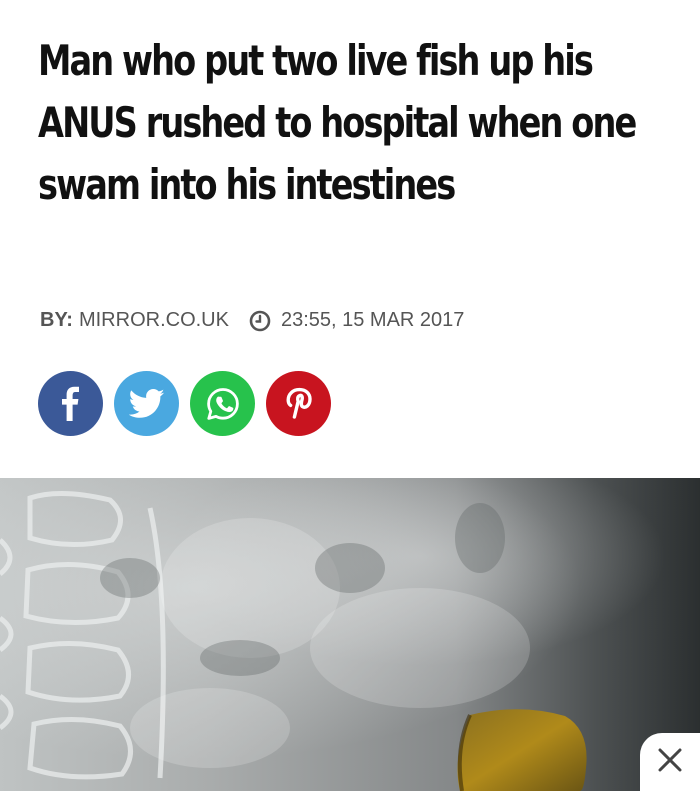 This screenshot has width=700, height=791. I want to click on twitter-share-button, so click(146, 403).